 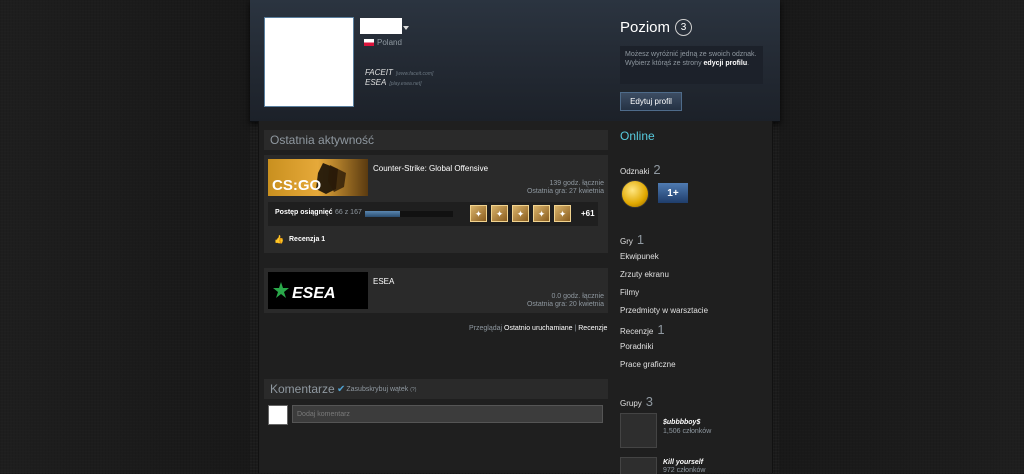 What do you see at coordinates (383, 281) in the screenshot?
I see `game-name-esea: ESEA` at bounding box center [383, 281].